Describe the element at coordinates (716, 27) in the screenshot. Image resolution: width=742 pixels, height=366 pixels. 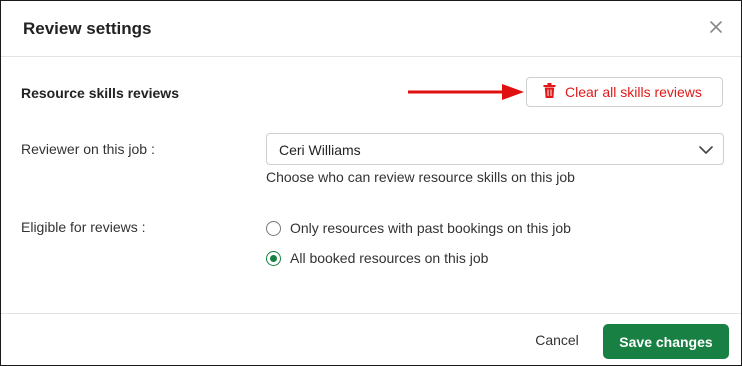
I see `close-icon` at that location.